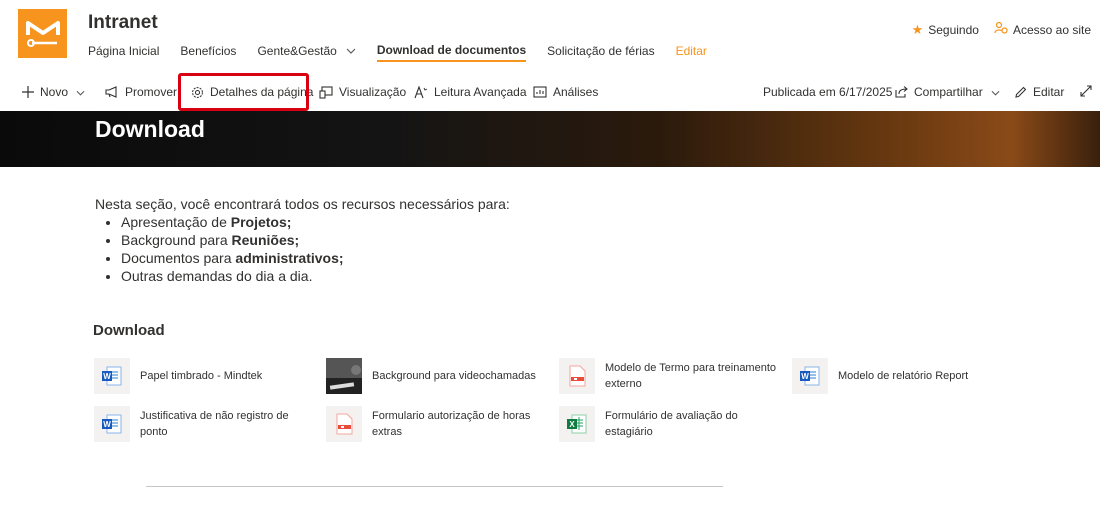 Image resolution: width=1100 pixels, height=512 pixels. I want to click on file-item: X Formulário de avaliação do estagiário, so click(669, 424).